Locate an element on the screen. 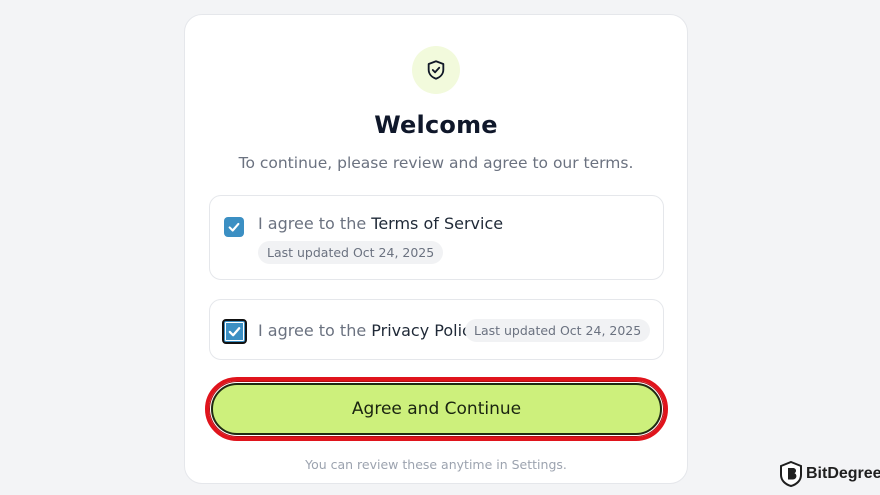 The width and height of the screenshot is (880, 495). privacy-policy-prefix: I agree to the is located at coordinates (315, 330).